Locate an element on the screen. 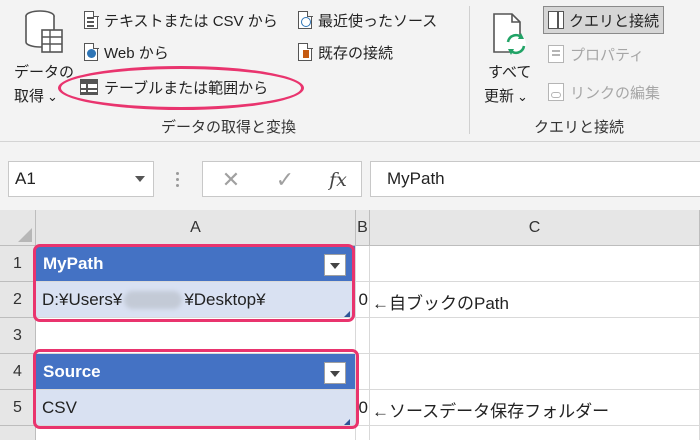 Image resolution: width=700 pixels, height=440 pixels. row-header-5: 5 is located at coordinates (18, 408).